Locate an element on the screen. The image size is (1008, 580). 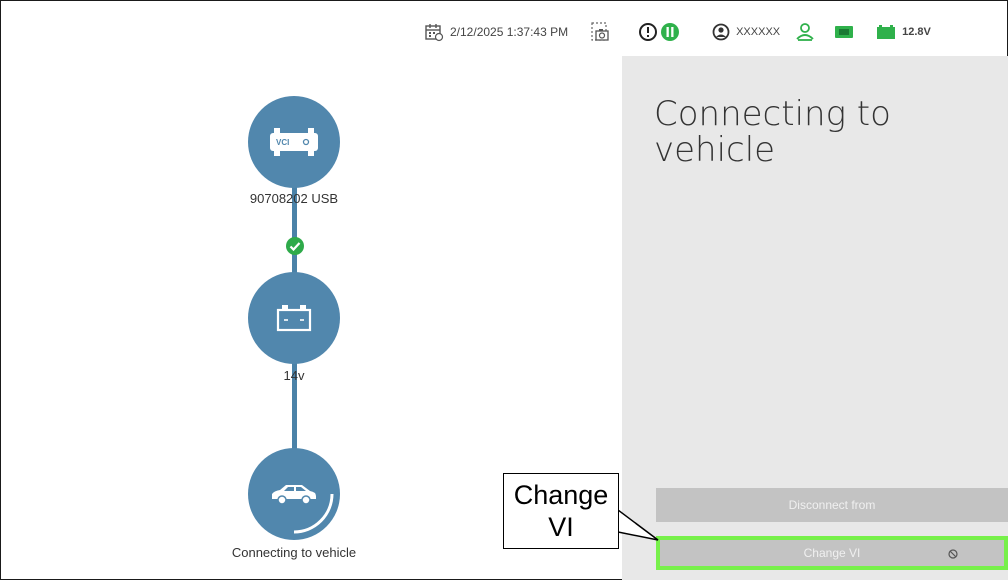
battery-node is located at coordinates (294, 318).